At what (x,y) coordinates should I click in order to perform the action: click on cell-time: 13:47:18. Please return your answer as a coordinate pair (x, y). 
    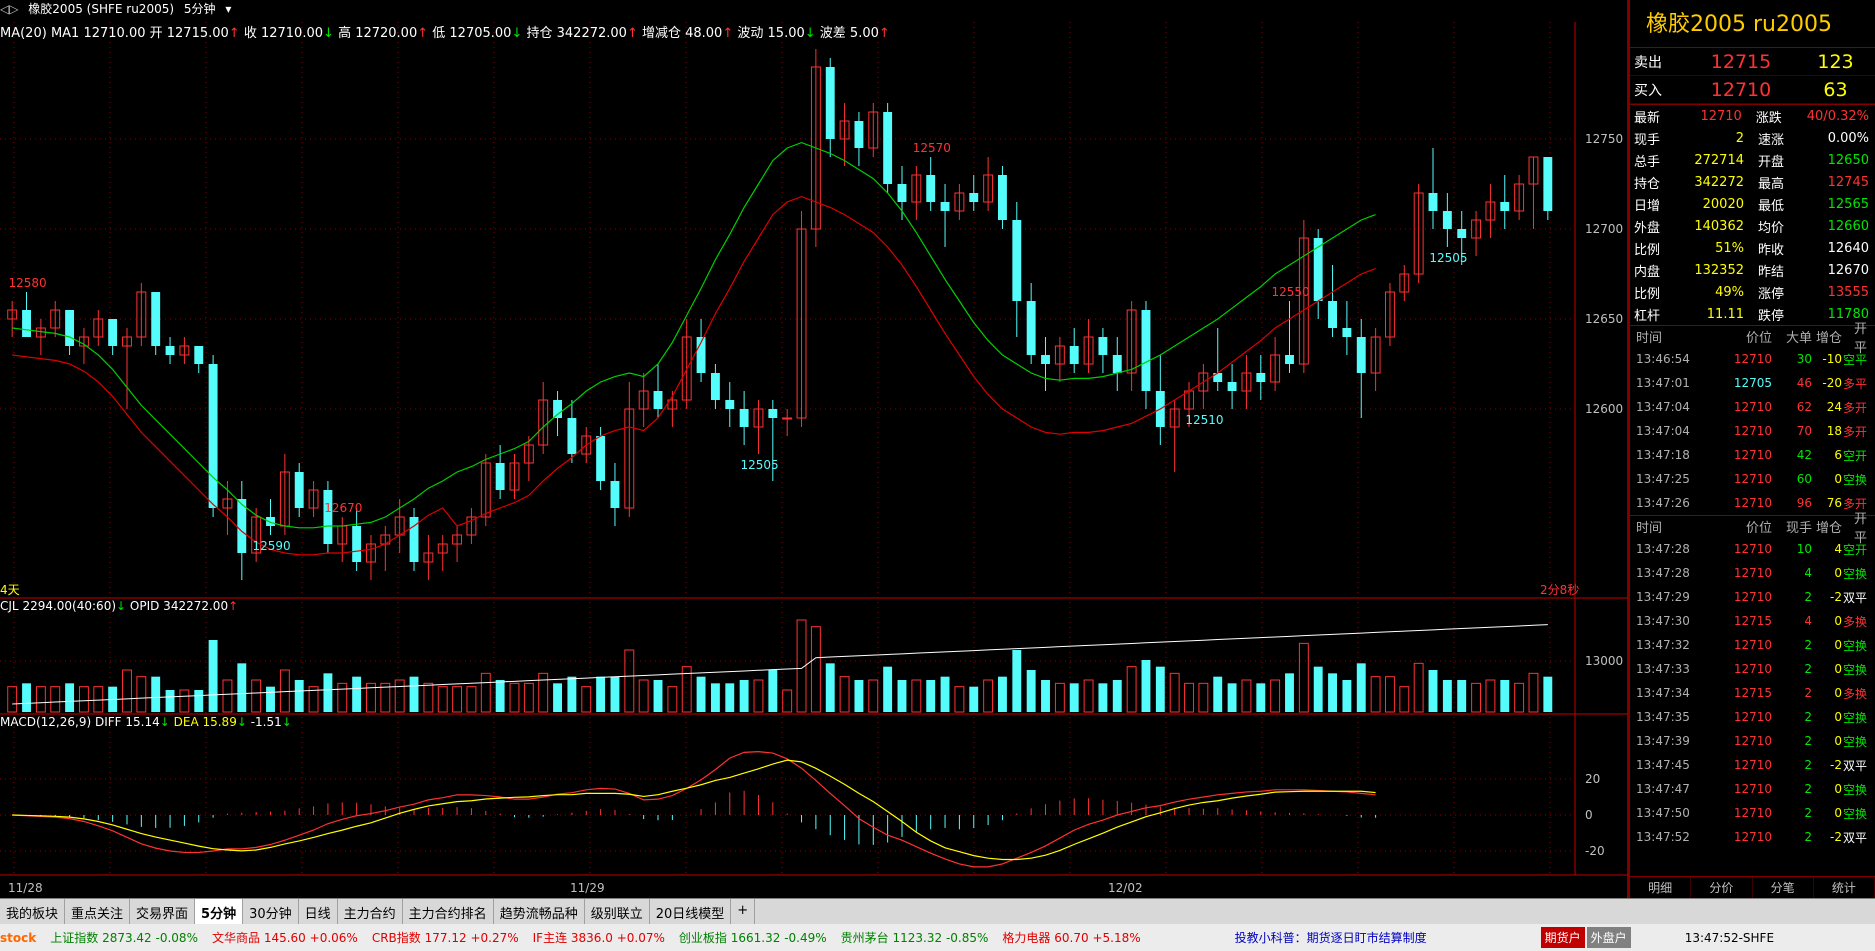
    Looking at the image, I should click on (1663, 455).